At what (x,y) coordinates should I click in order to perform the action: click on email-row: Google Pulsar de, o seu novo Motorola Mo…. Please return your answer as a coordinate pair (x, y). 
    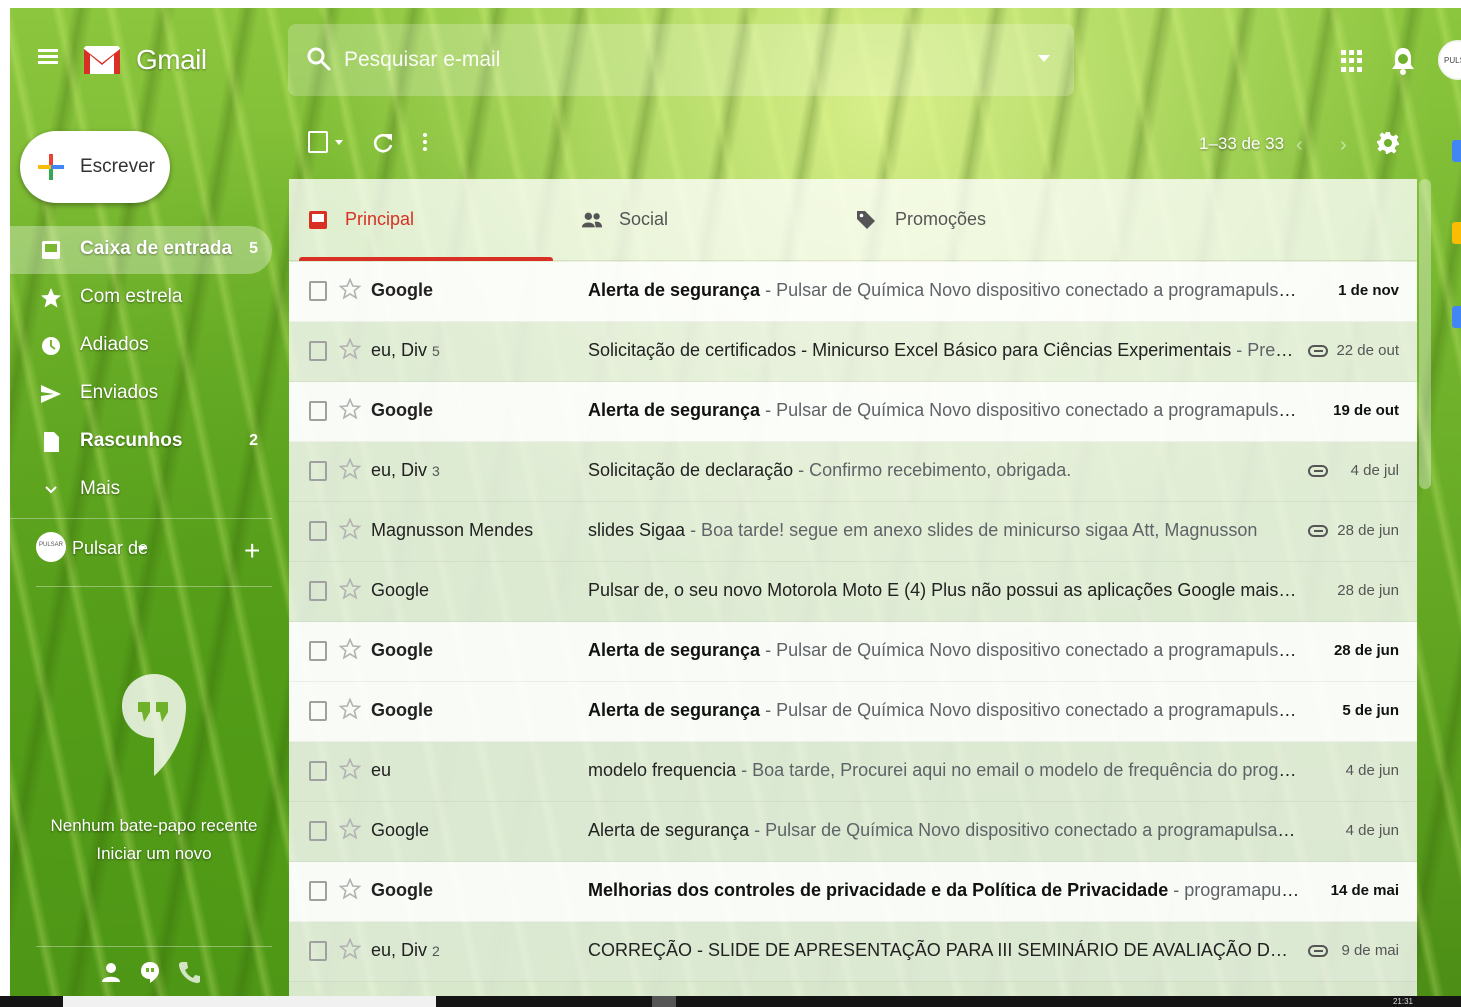
    Looking at the image, I should click on (853, 592).